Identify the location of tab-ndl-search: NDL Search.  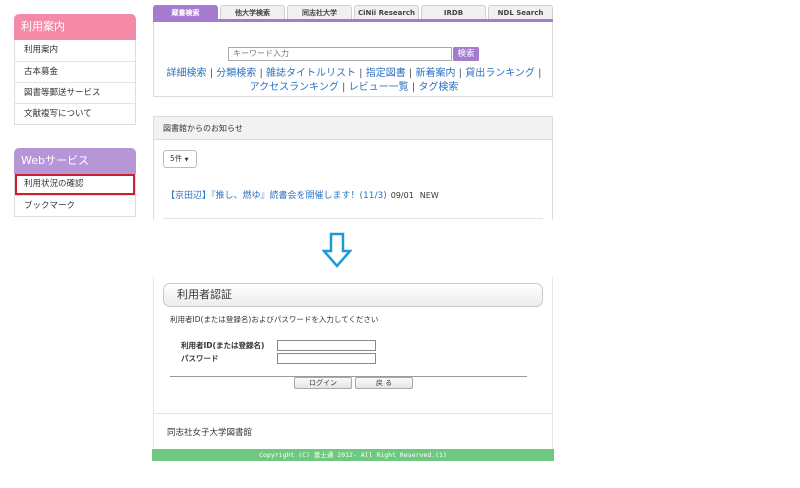
(520, 12).